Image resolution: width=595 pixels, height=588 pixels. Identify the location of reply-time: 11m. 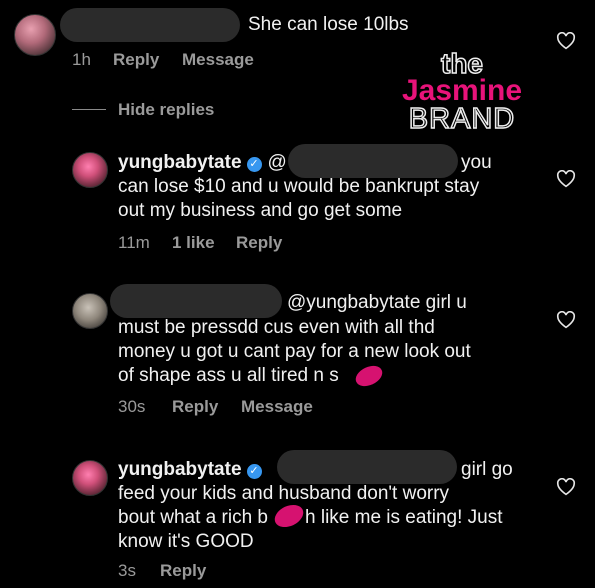
(134, 242).